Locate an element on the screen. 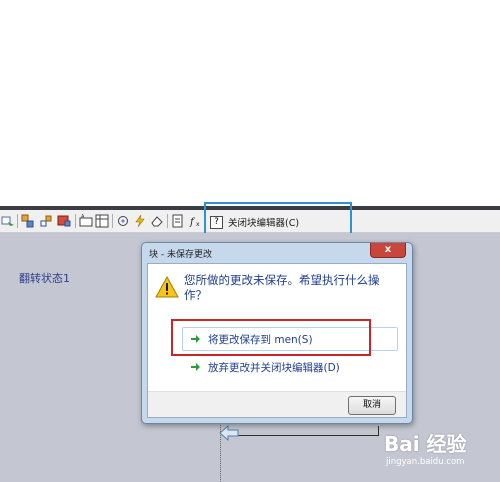 The image size is (500, 482). dialog-title: 块 - 未保存更改 is located at coordinates (180, 255).